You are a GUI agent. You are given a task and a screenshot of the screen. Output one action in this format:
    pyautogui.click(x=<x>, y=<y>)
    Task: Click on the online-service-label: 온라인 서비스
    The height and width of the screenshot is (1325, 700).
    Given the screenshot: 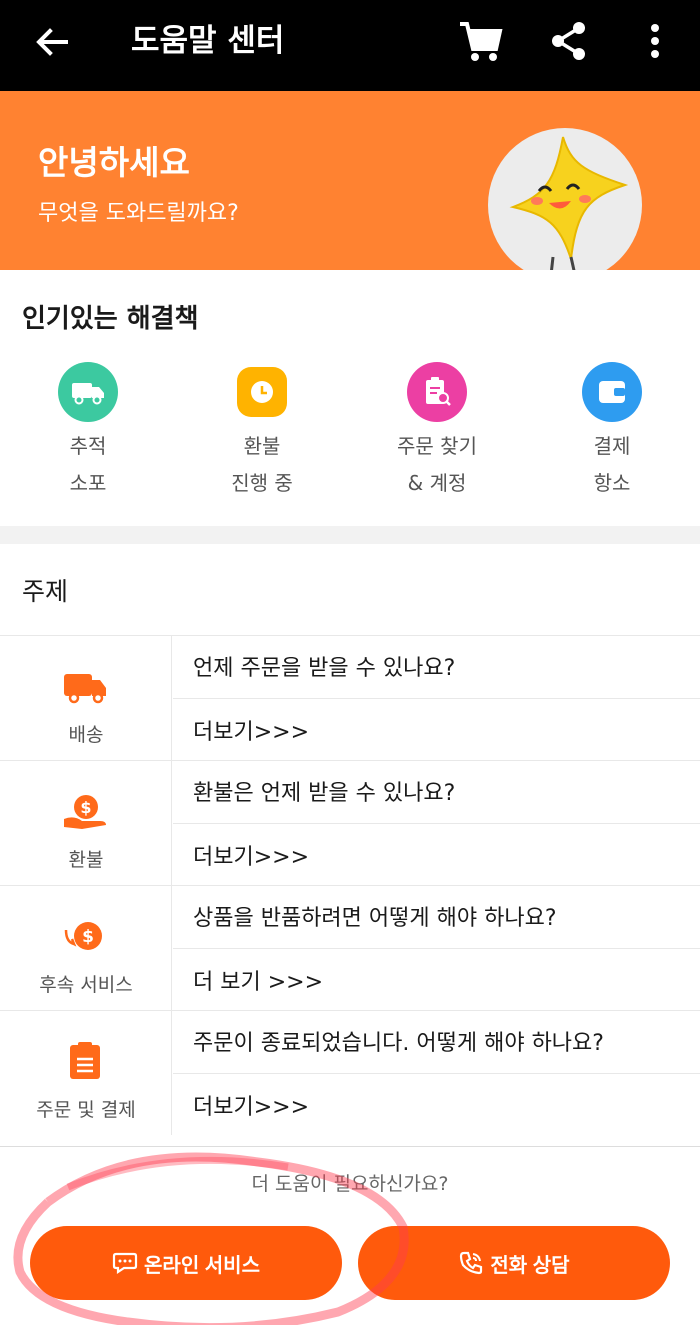 What is the action you would take?
    pyautogui.click(x=202, y=1265)
    